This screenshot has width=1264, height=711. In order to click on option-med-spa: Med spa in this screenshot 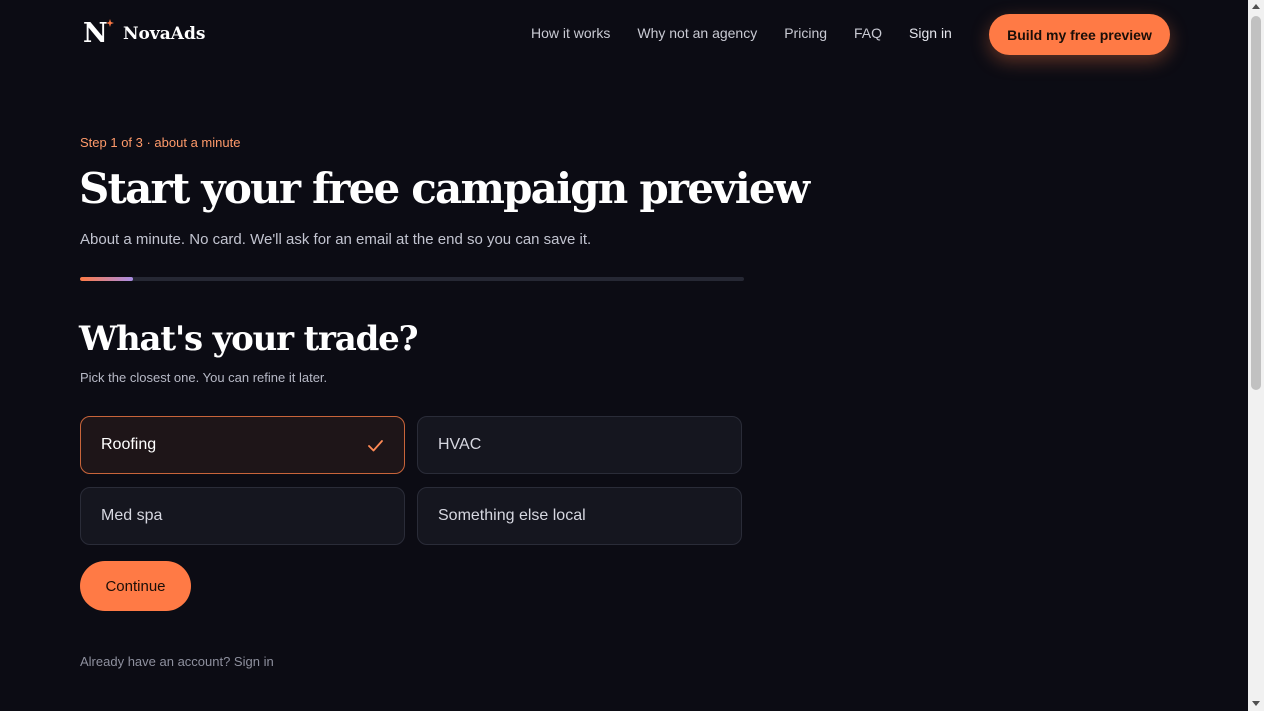, I will do `click(242, 516)`.